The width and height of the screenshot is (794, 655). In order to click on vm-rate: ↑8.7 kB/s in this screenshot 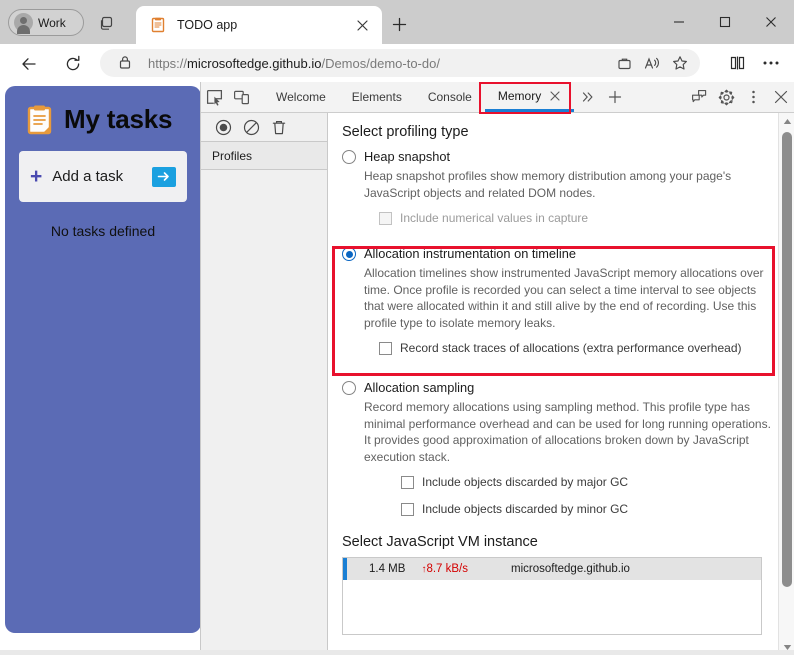, I will do `click(444, 569)`.